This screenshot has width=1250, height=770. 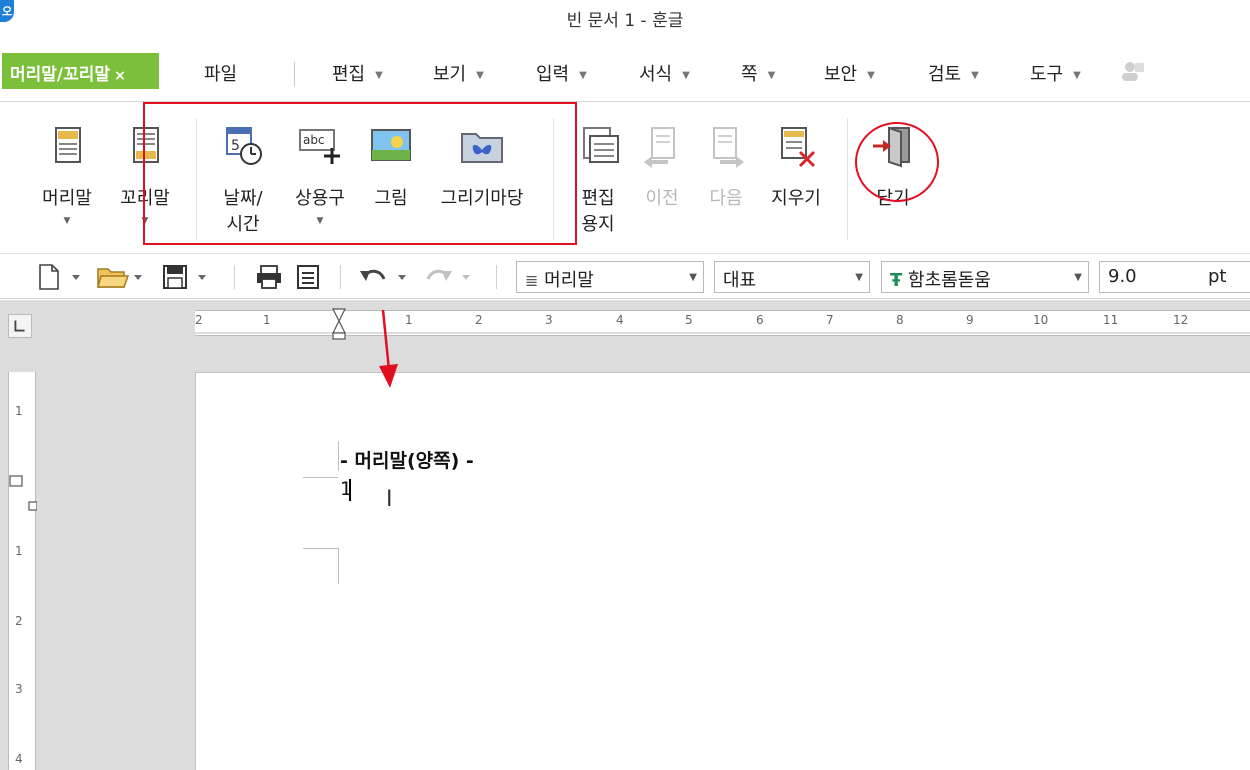 I want to click on menu-page: 쪽 ▼, so click(x=758, y=73).